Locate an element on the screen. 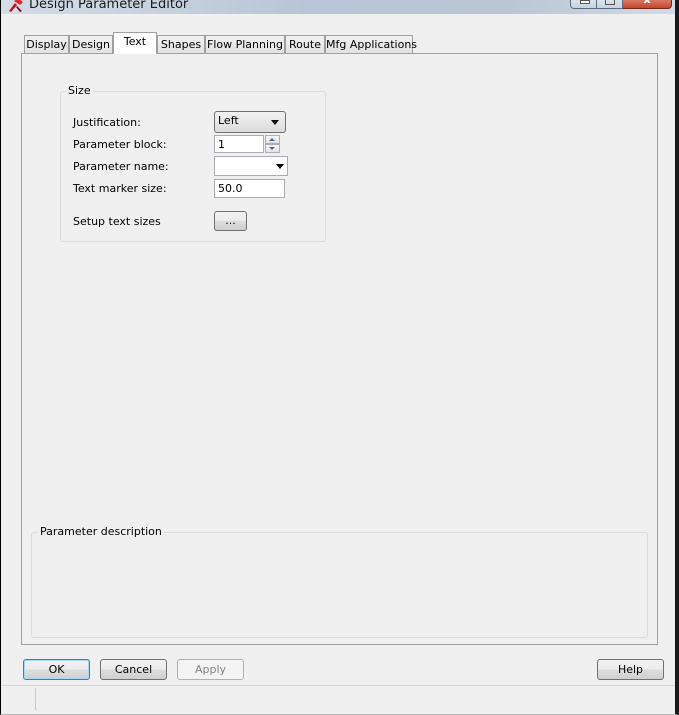  arrow-up-icon is located at coordinates (272, 139).